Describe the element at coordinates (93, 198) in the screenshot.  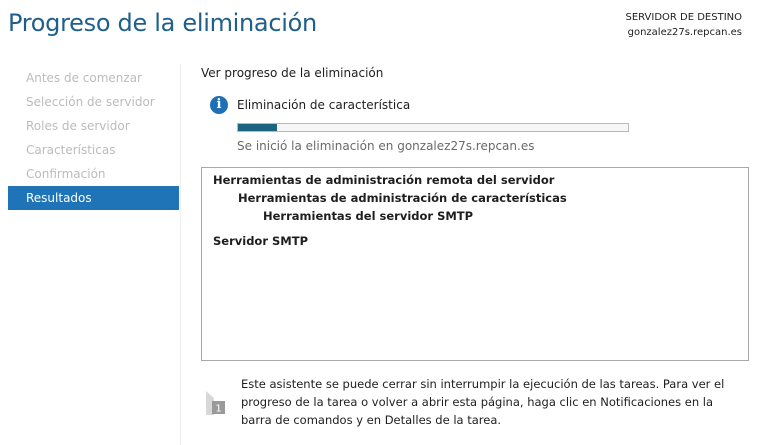
I see `nav-item-resultados: Resultados` at that location.